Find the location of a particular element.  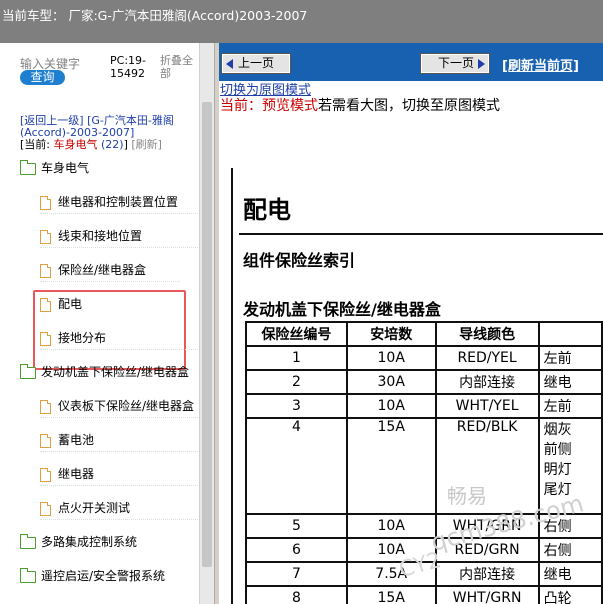

current-count: (22) is located at coordinates (112, 144).